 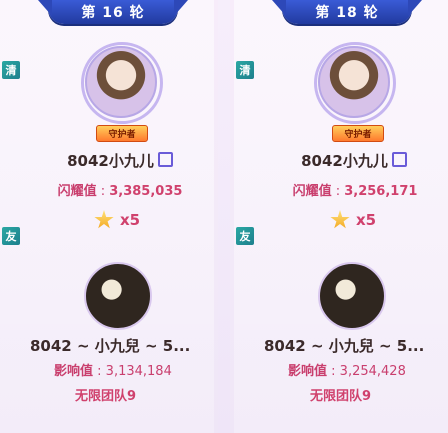 I want to click on influence-stat: 影响值 : 3,254,428, so click(x=347, y=371).